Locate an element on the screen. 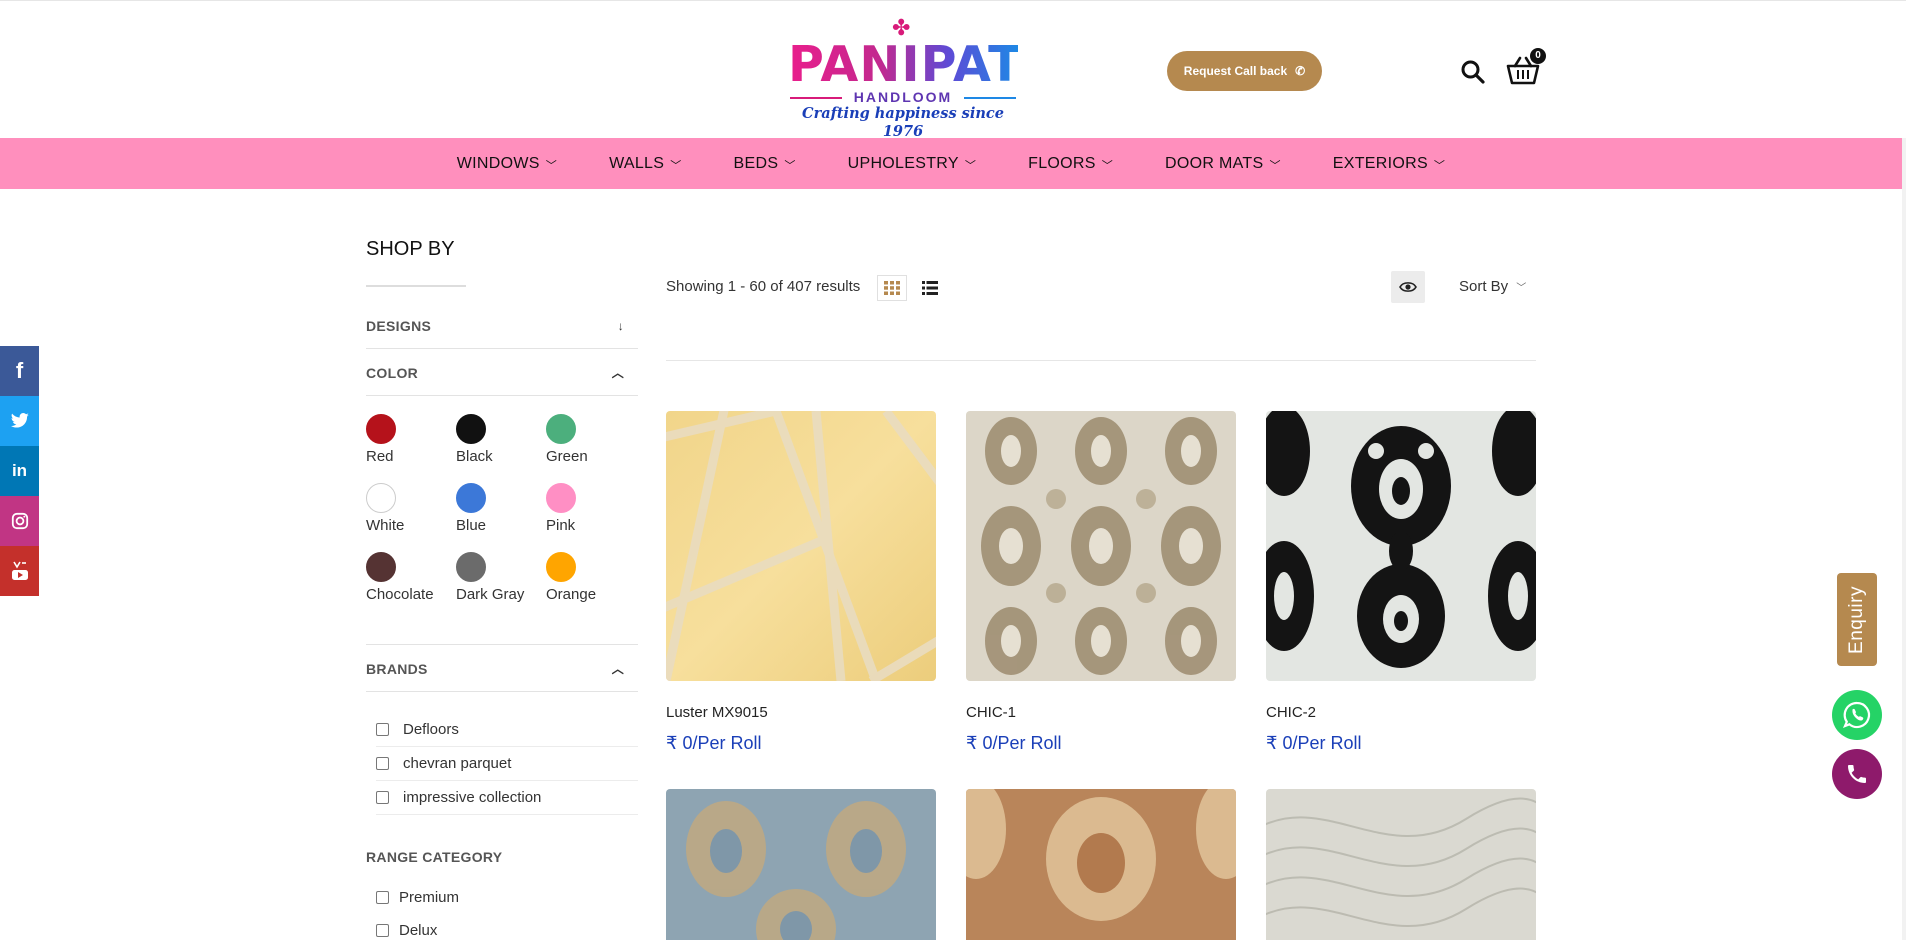 This screenshot has width=1906, height=940. range-option: Delux is located at coordinates (406, 930).